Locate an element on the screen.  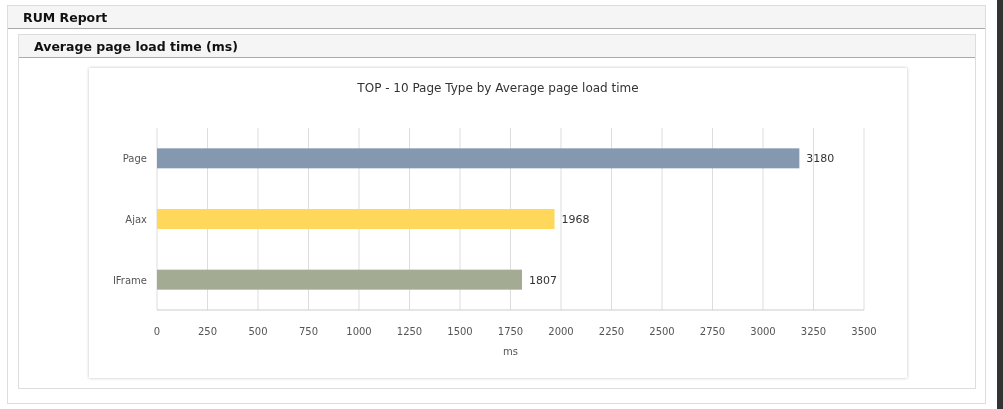
tick-label: 1250 is located at coordinates (409, 331).